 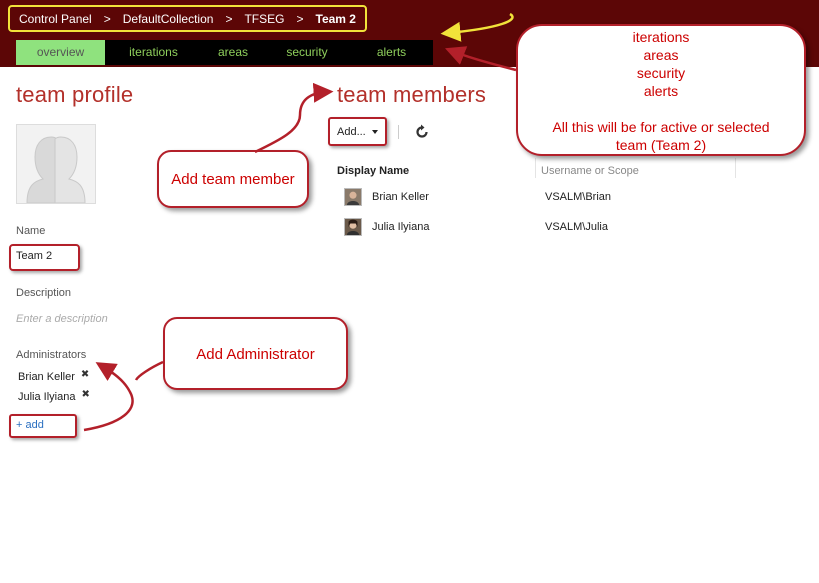 What do you see at coordinates (264, 19) in the screenshot?
I see `breadcrumb-tfseg: TFSEG` at bounding box center [264, 19].